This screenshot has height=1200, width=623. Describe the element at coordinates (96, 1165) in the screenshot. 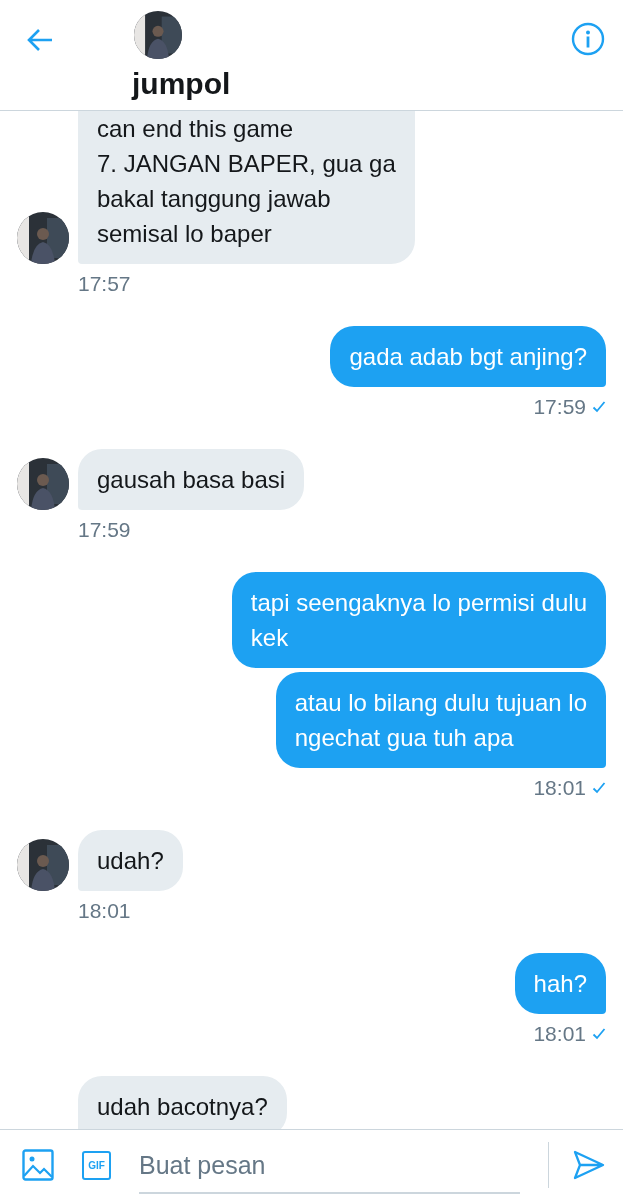

I see `gif-button: GIF` at that location.